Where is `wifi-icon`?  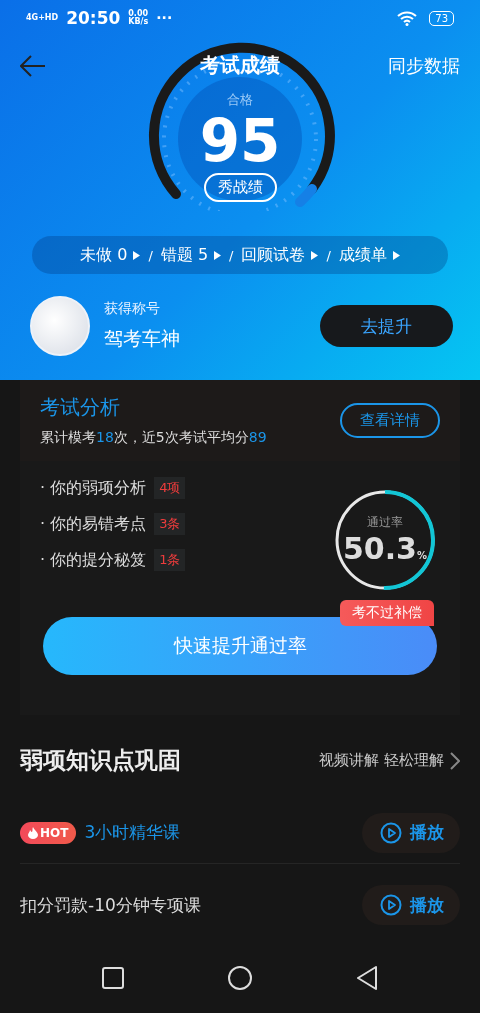 wifi-icon is located at coordinates (407, 18).